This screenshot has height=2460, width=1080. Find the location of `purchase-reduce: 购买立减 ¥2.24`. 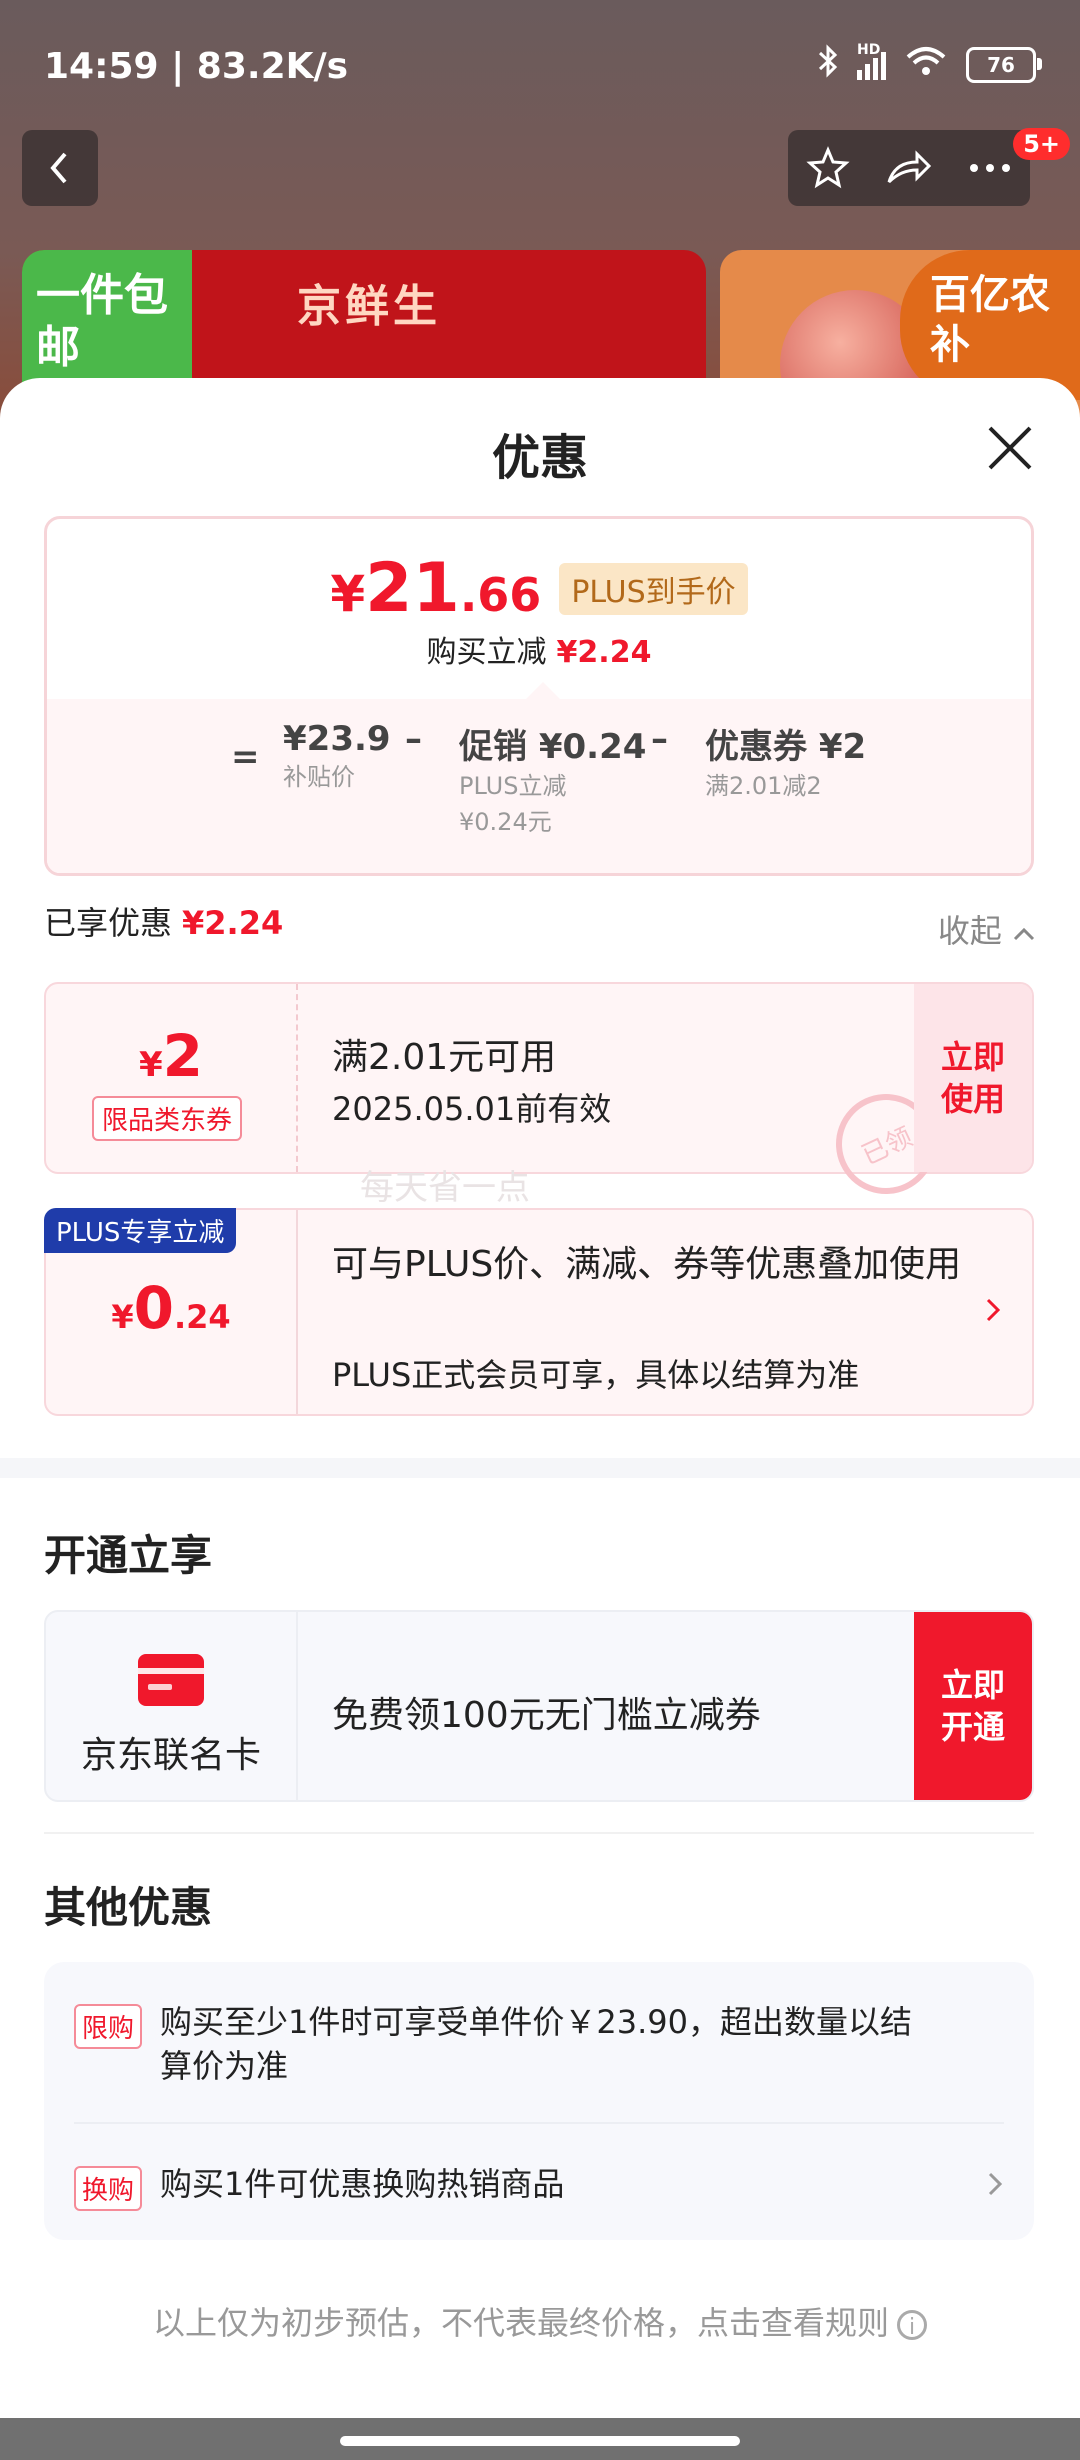

purchase-reduce: 购买立减 ¥2.24 is located at coordinates (539, 649).